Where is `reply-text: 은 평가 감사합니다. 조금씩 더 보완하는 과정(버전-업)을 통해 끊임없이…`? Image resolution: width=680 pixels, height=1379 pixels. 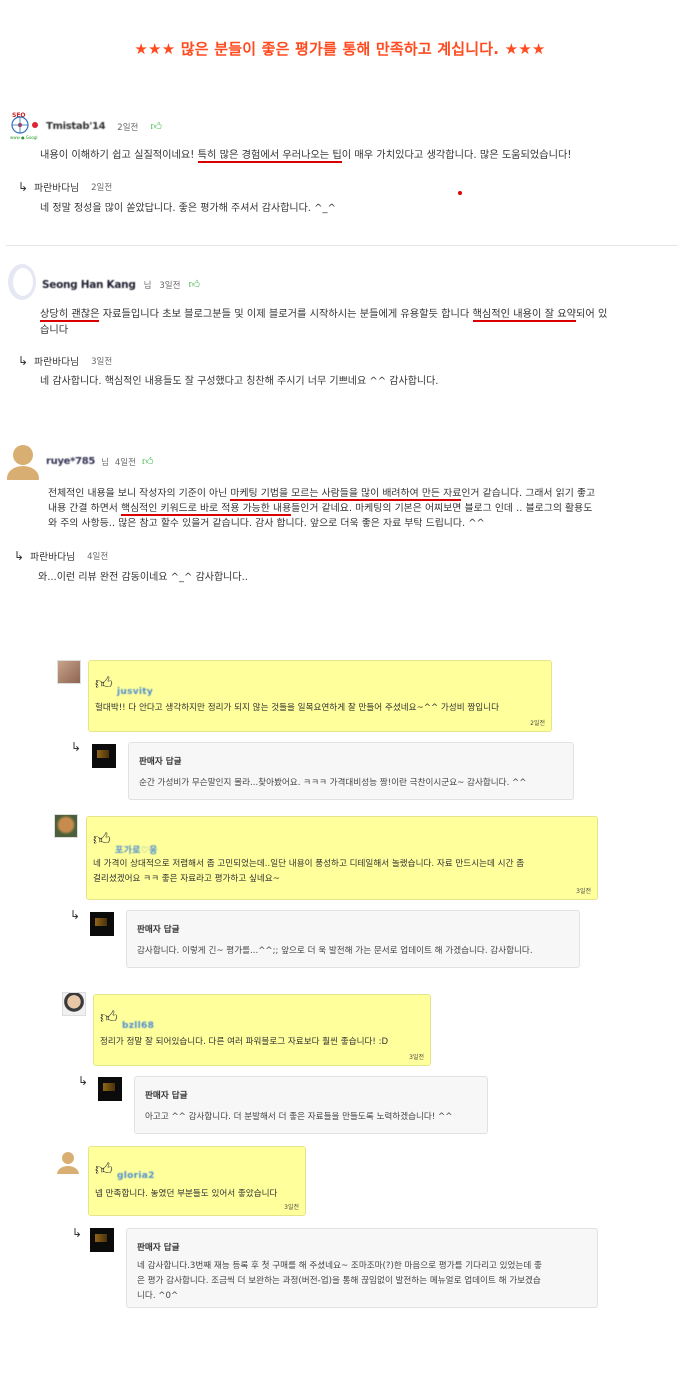
reply-text: 은 평가 감사합니다. 조금씩 더 보완하는 과정(버전-업)을 통해 끊임없이… is located at coordinates (339, 1281).